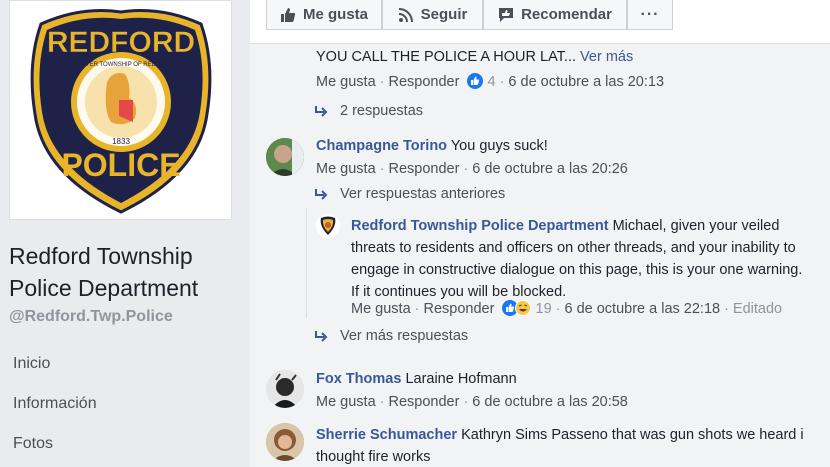  Describe the element at coordinates (358, 379) in the screenshot. I see `comment-author: Fox Thomas` at that location.